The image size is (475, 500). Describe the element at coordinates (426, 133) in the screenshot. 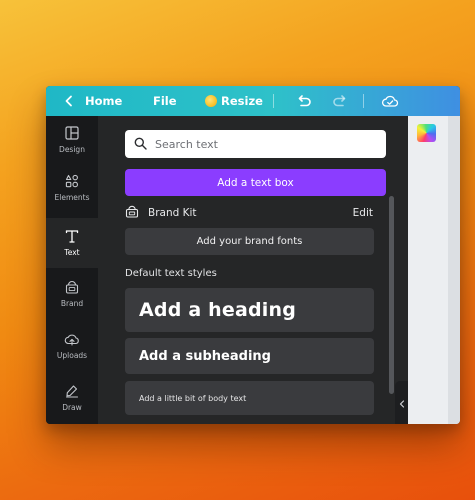

I see `color-palette-icon` at that location.